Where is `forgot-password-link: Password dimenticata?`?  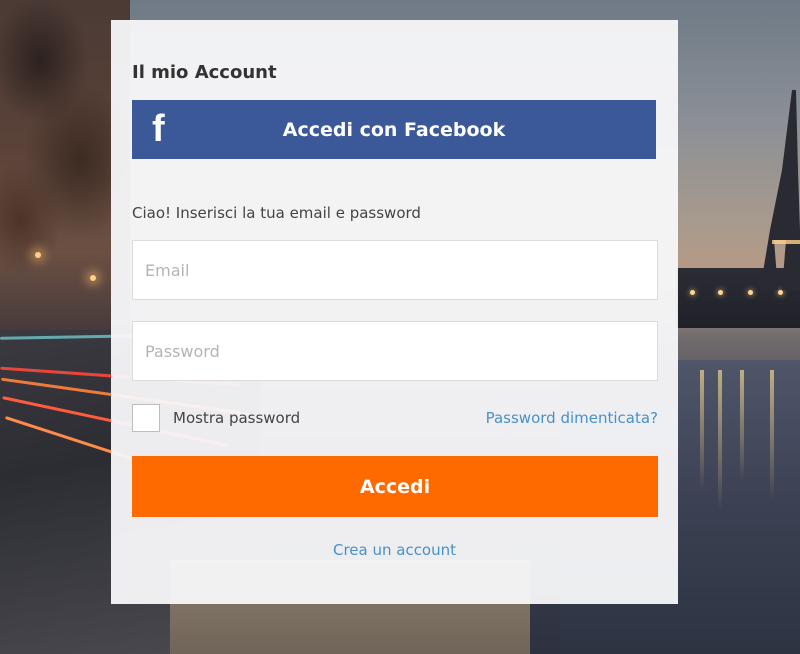 forgot-password-link: Password dimenticata? is located at coordinates (572, 418).